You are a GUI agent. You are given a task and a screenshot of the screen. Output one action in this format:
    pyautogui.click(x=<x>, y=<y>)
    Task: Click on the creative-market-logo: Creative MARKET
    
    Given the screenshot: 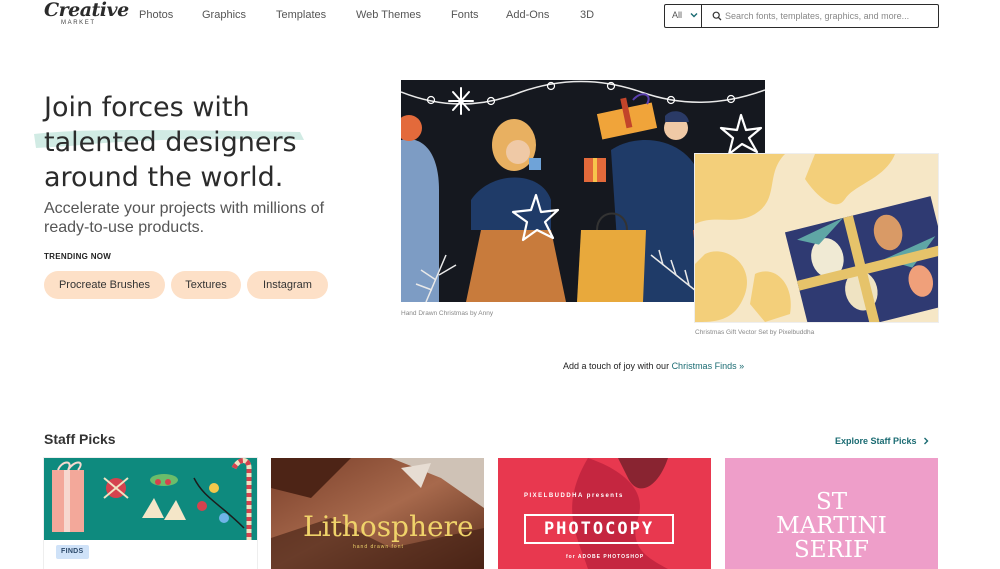 What is the action you would take?
    pyautogui.click(x=86, y=15)
    